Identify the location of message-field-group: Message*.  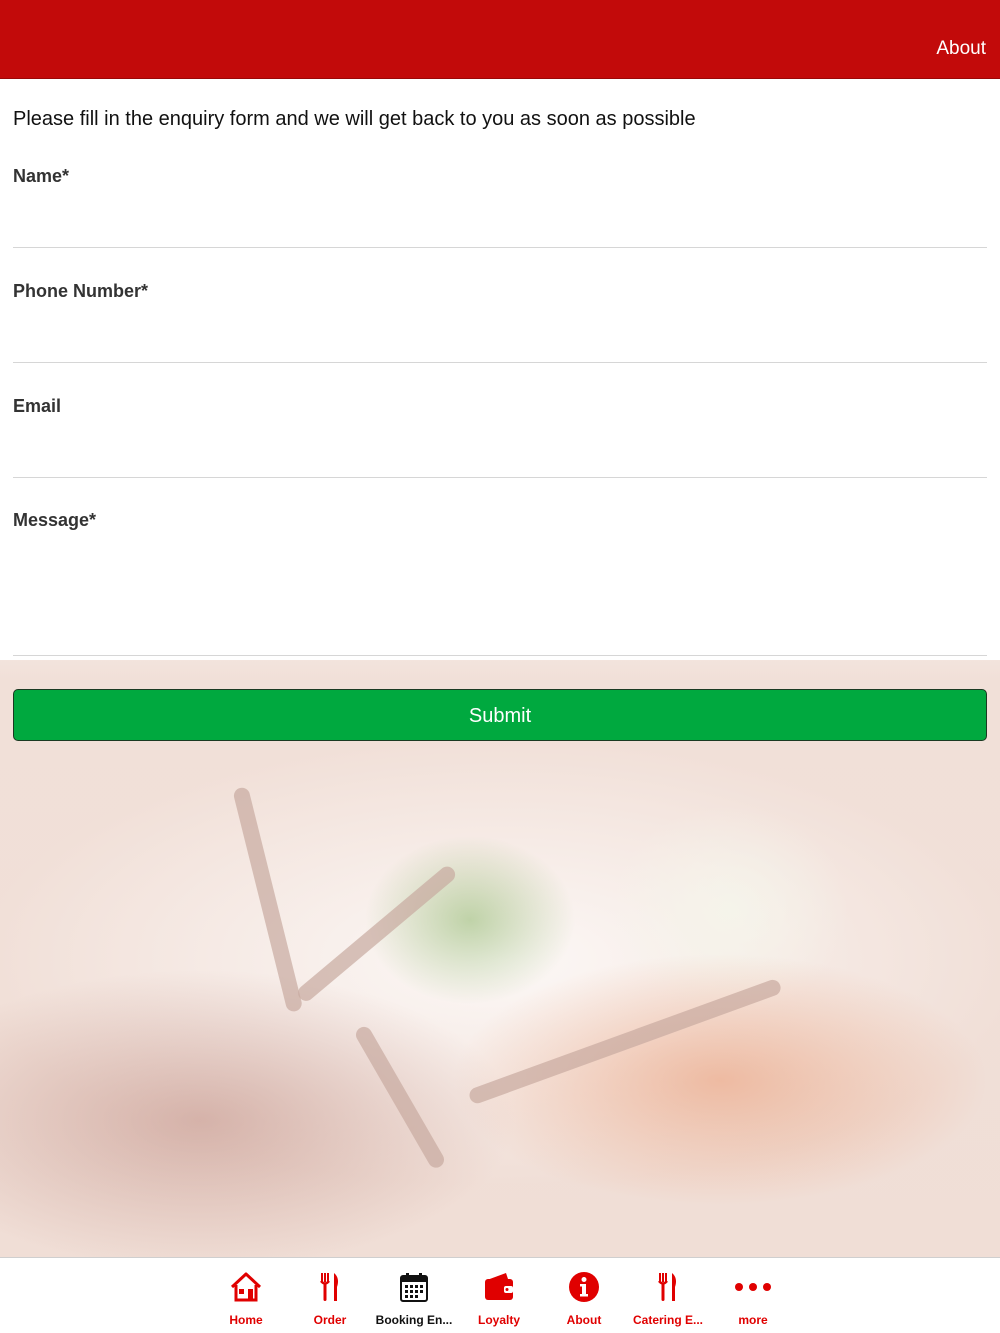
(500, 583).